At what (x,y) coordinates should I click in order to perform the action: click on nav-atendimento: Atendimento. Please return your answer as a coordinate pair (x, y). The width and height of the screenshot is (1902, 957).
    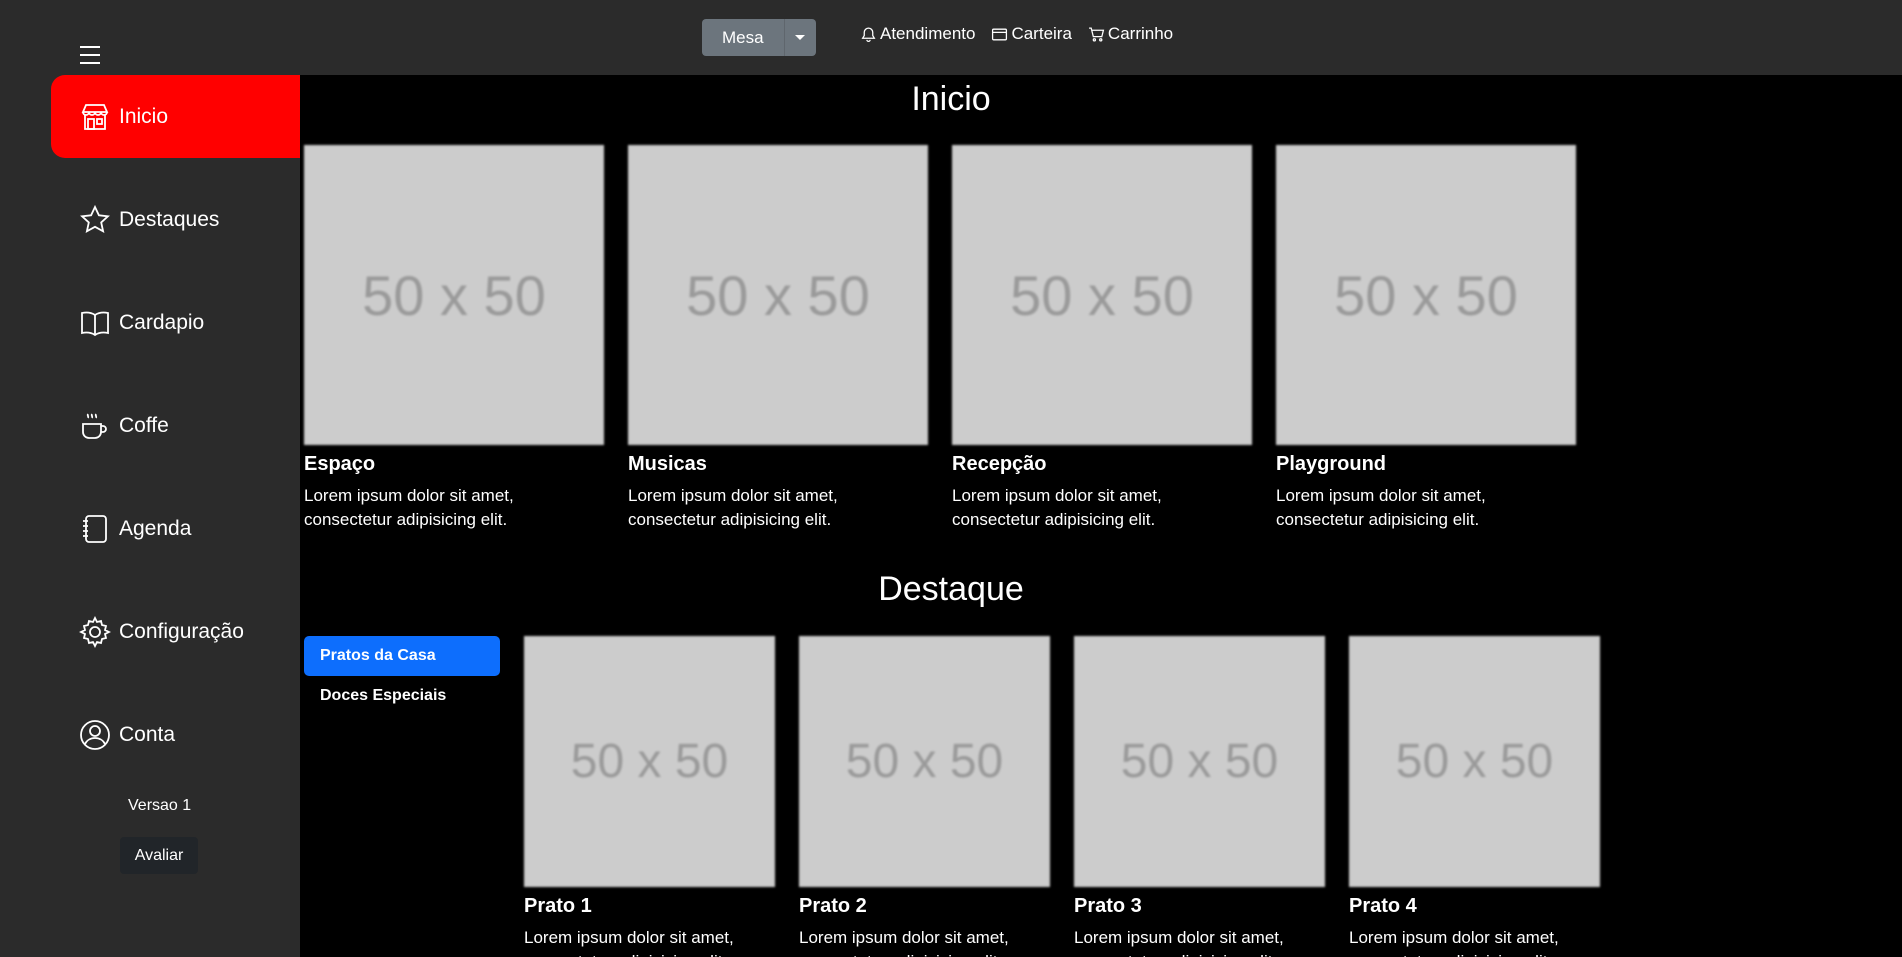
    Looking at the image, I should click on (917, 34).